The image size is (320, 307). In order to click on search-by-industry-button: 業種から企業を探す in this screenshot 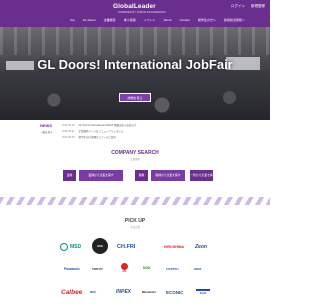, I will do `click(101, 175)`.